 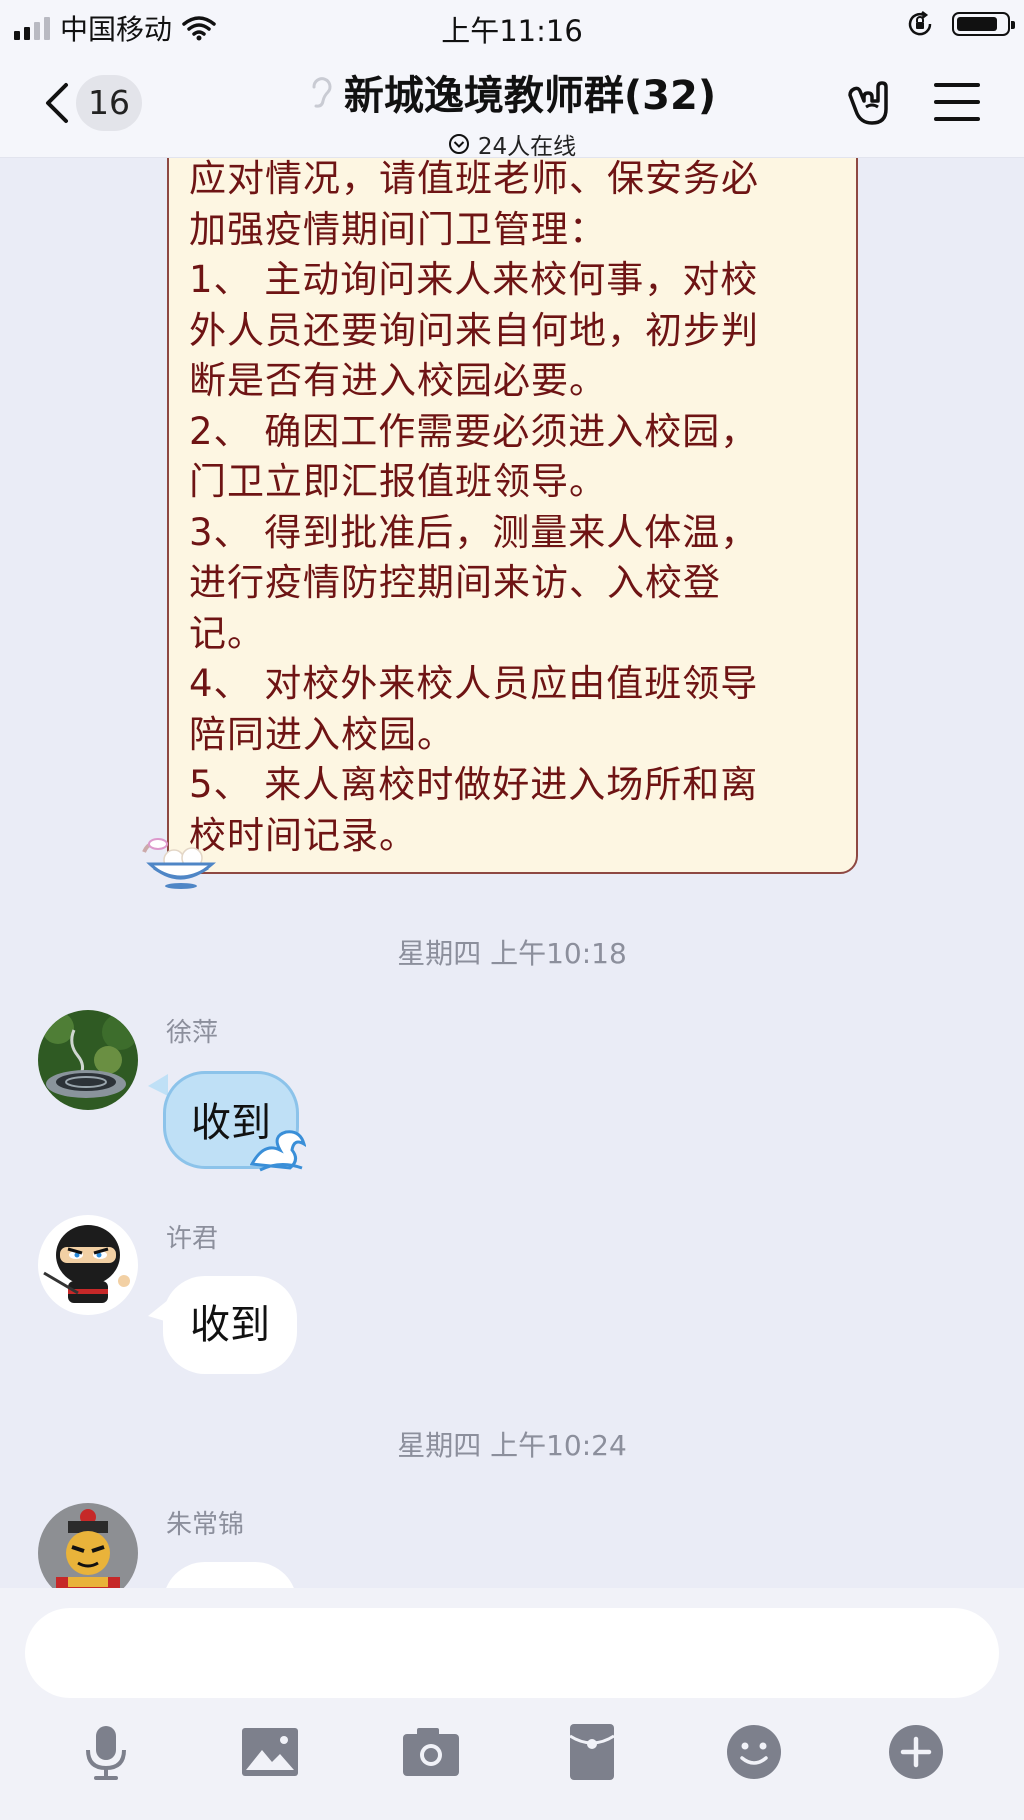 What do you see at coordinates (512, 1445) in the screenshot?
I see `timestamp: 星期四 上午10:24` at bounding box center [512, 1445].